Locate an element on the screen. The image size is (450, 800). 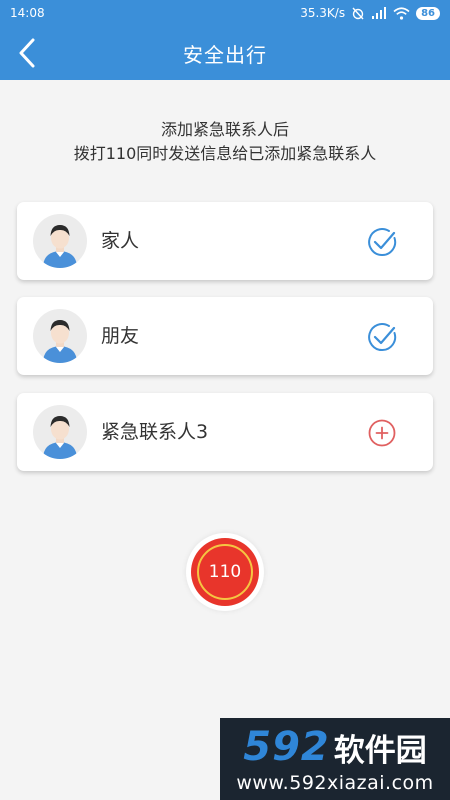
contact-card-family: 家人 is located at coordinates (225, 241).